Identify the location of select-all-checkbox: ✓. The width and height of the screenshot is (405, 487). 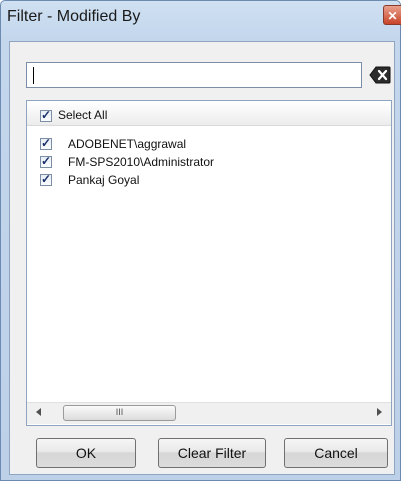
(46, 115).